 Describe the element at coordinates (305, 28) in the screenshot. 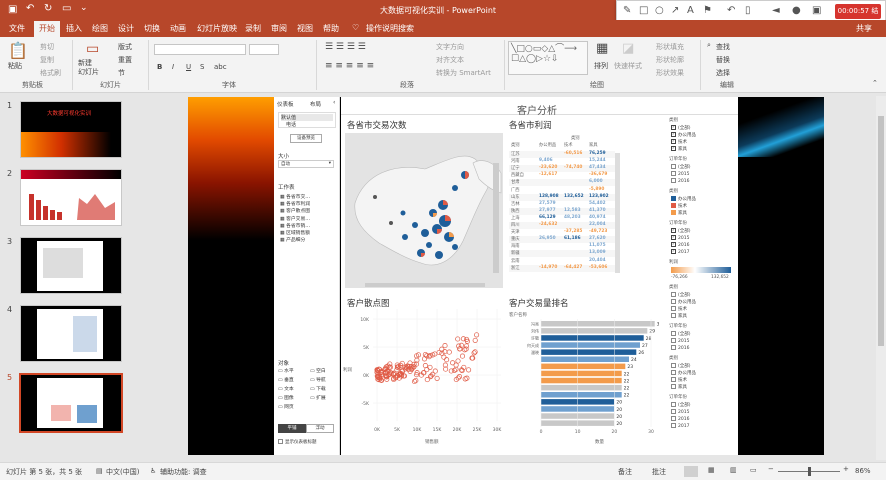

I see `tab-view: 视图` at that location.